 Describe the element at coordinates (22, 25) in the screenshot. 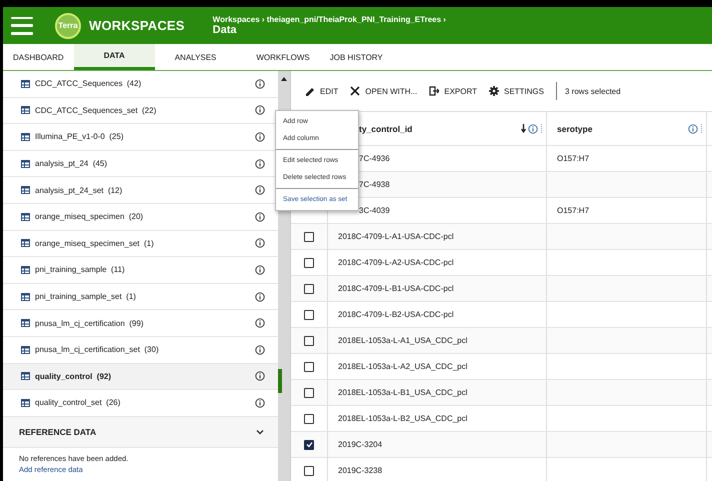

I see `menu-icon` at that location.